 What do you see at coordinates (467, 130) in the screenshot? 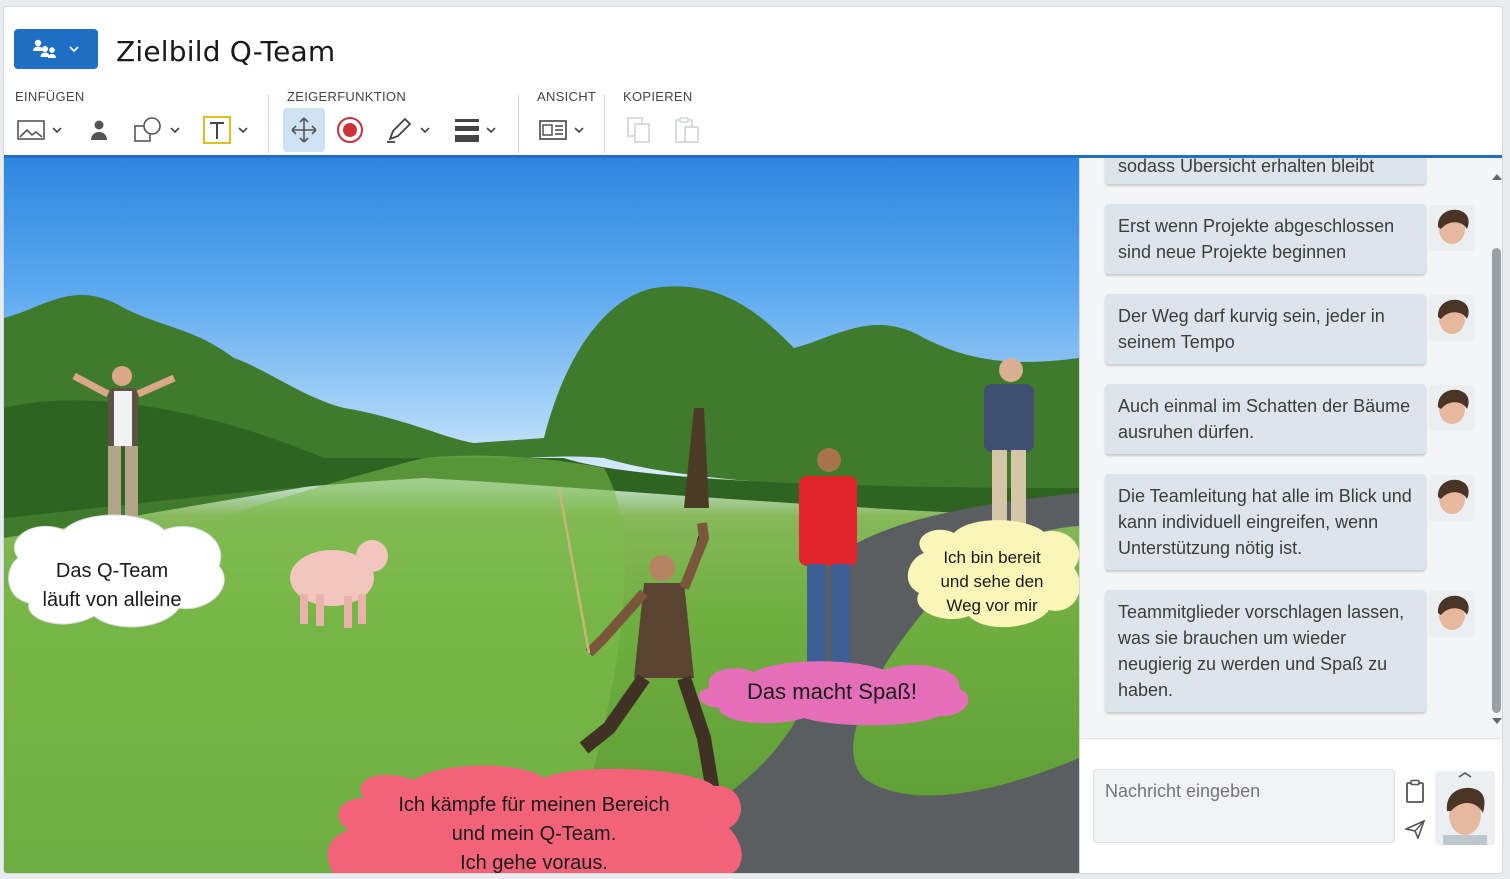
I see `line-weight-icon` at bounding box center [467, 130].